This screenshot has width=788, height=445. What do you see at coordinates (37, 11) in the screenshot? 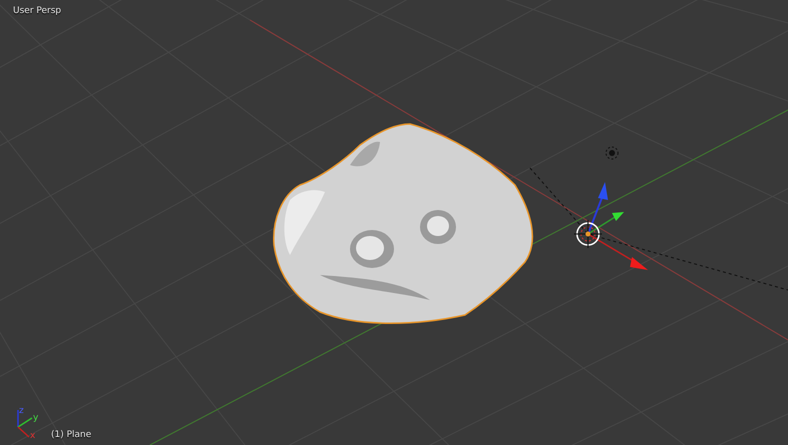
I see `view-label: User Persp` at bounding box center [37, 11].